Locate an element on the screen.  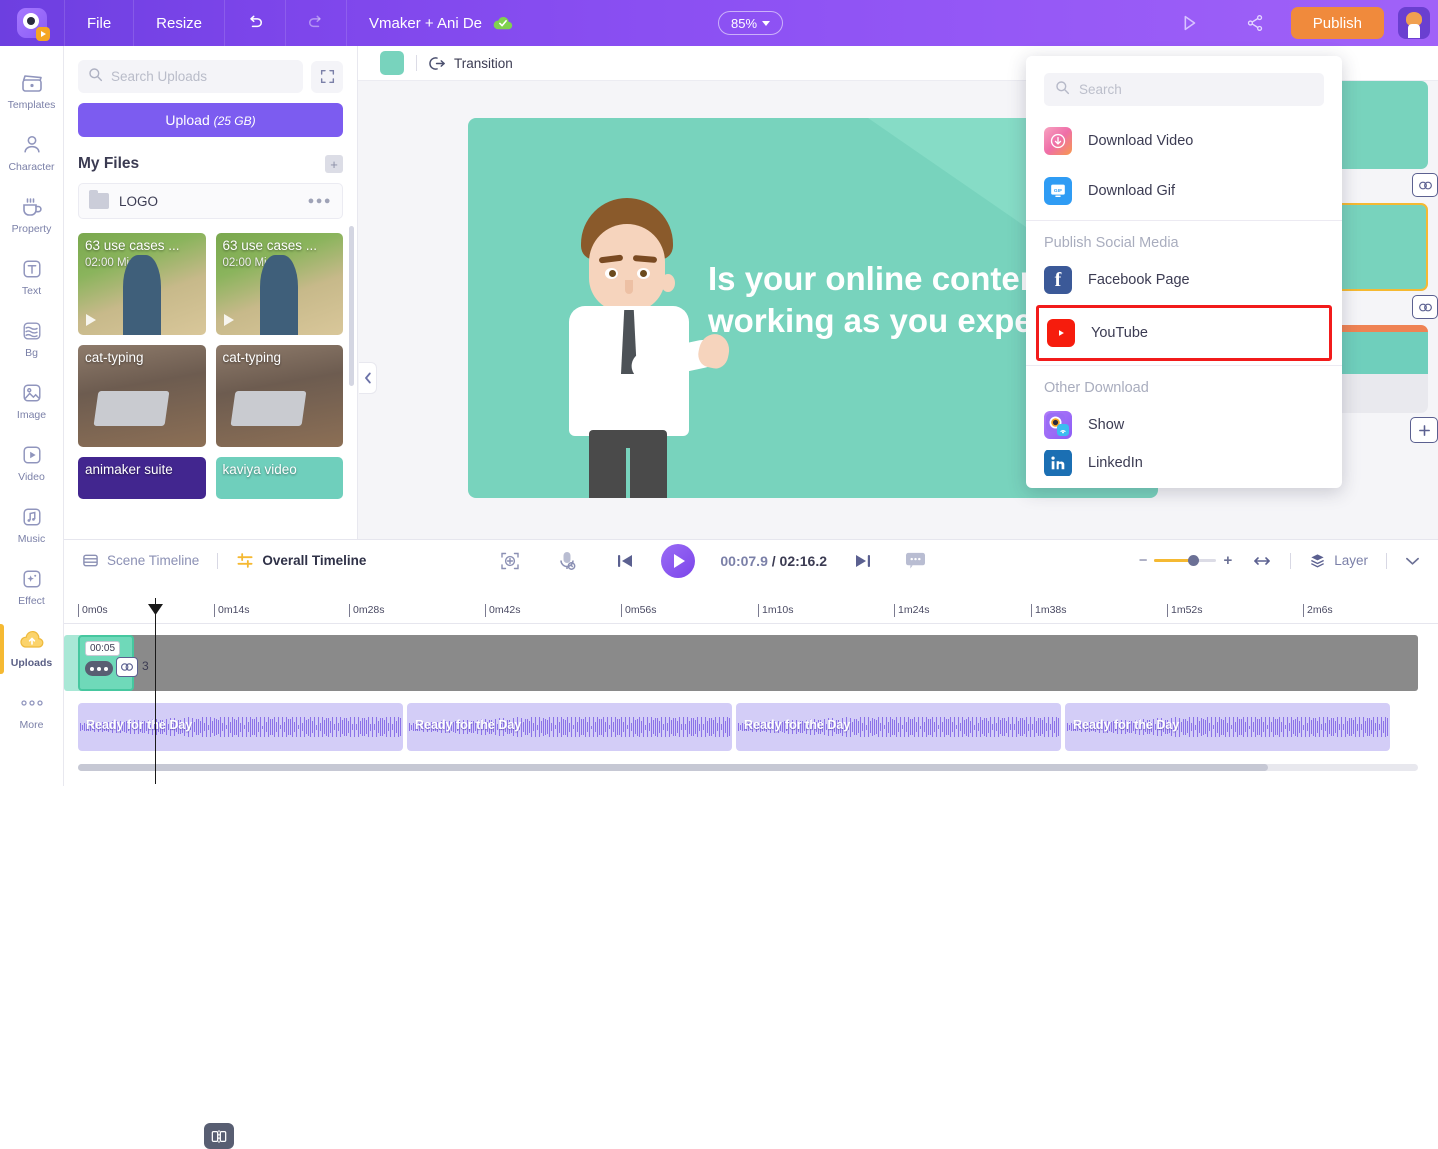
upload-thumbnail: animaker suite is located at coordinates (142, 478).